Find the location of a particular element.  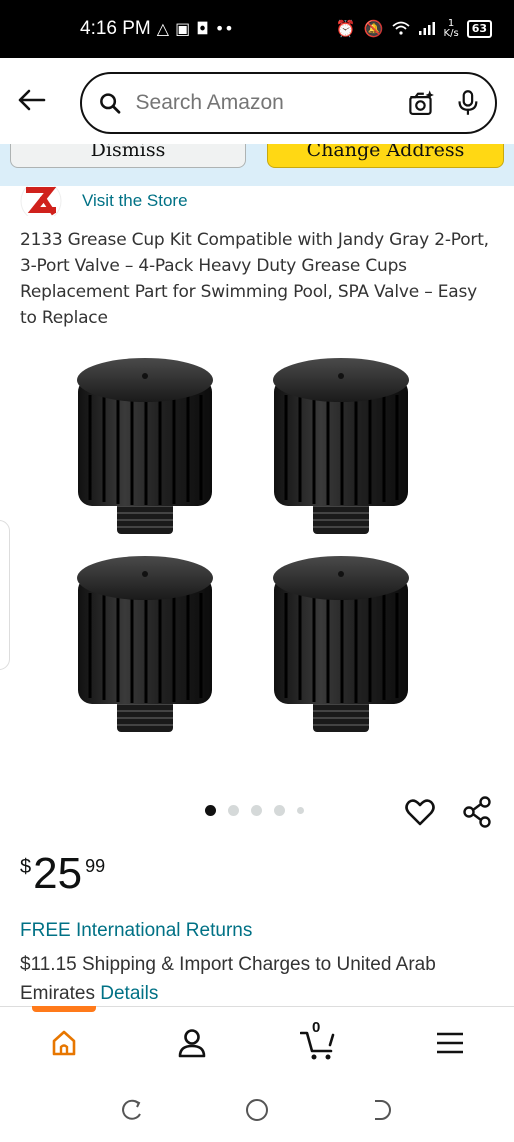

active-tab-indicator is located at coordinates (64, 1009).